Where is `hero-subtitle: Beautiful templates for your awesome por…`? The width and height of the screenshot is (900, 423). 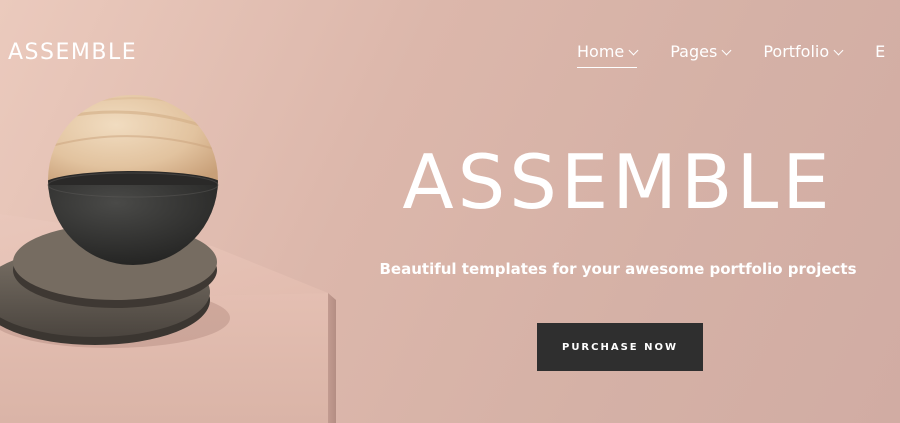
hero-subtitle: Beautiful templates for your awesome por… is located at coordinates (618, 269).